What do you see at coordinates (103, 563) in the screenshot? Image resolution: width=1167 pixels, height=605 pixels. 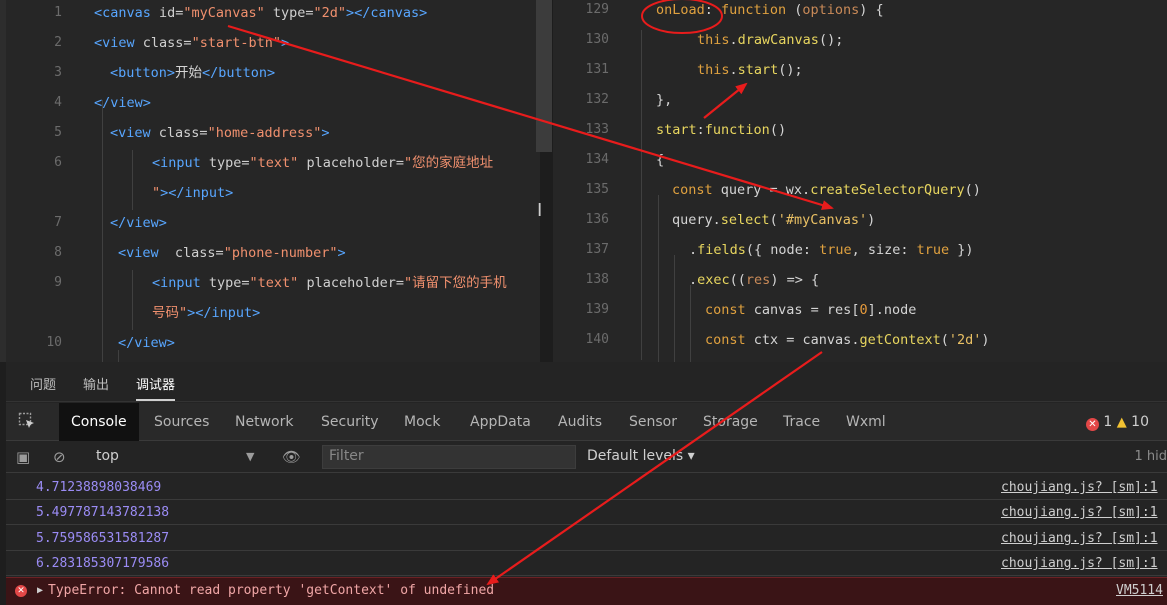 I see `log-value: 6.283185307179586` at bounding box center [103, 563].